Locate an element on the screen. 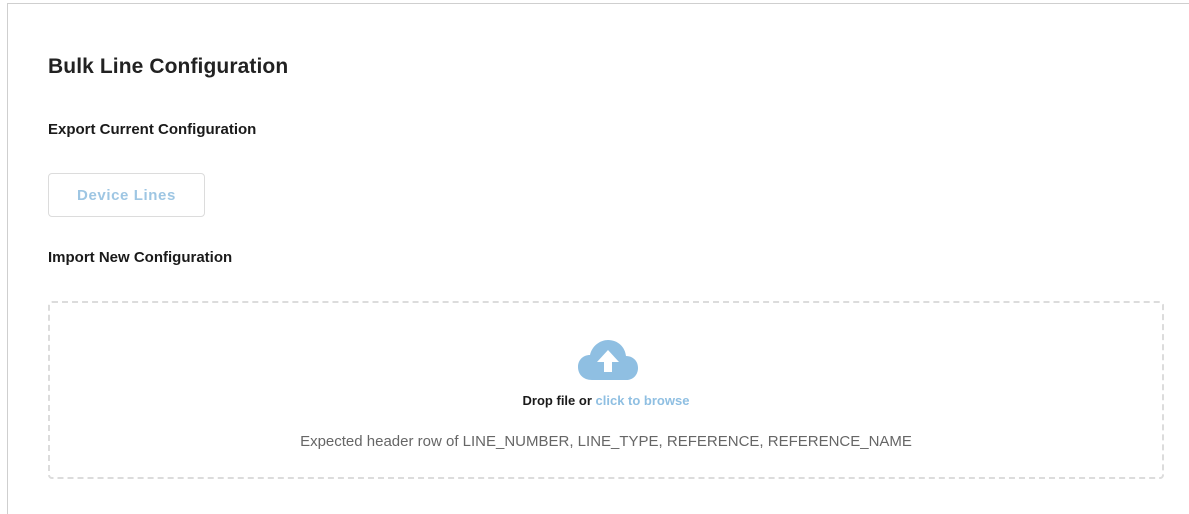 Image resolution: width=1189 pixels, height=514 pixels. import-section-title: Import New Configuration is located at coordinates (140, 257).